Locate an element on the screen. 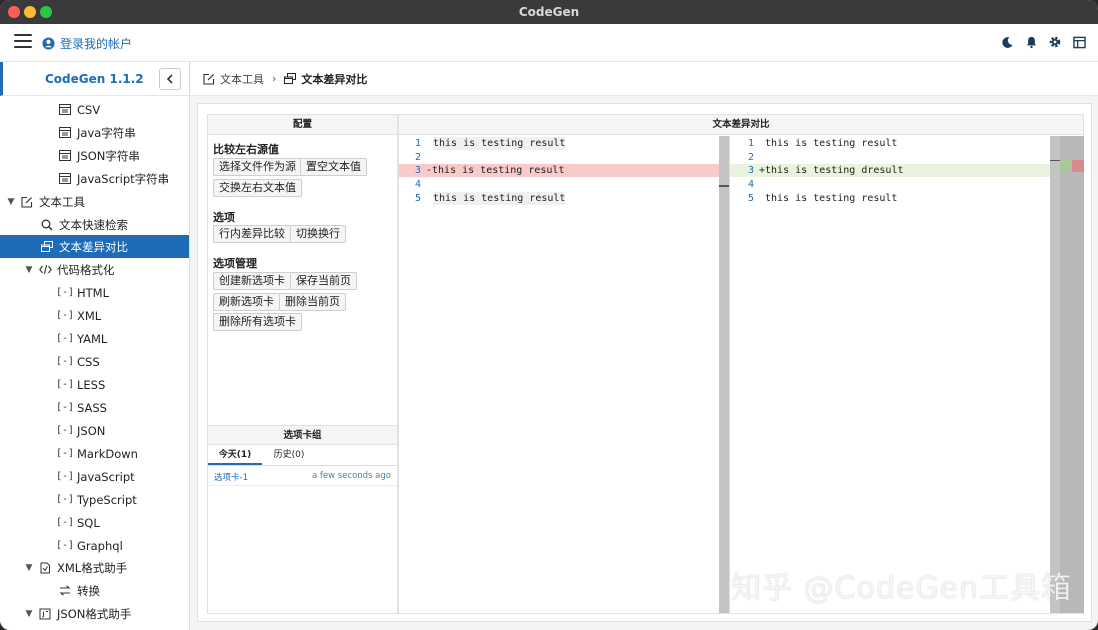  swap-text-button: 交换左右文本值 is located at coordinates (257, 188).